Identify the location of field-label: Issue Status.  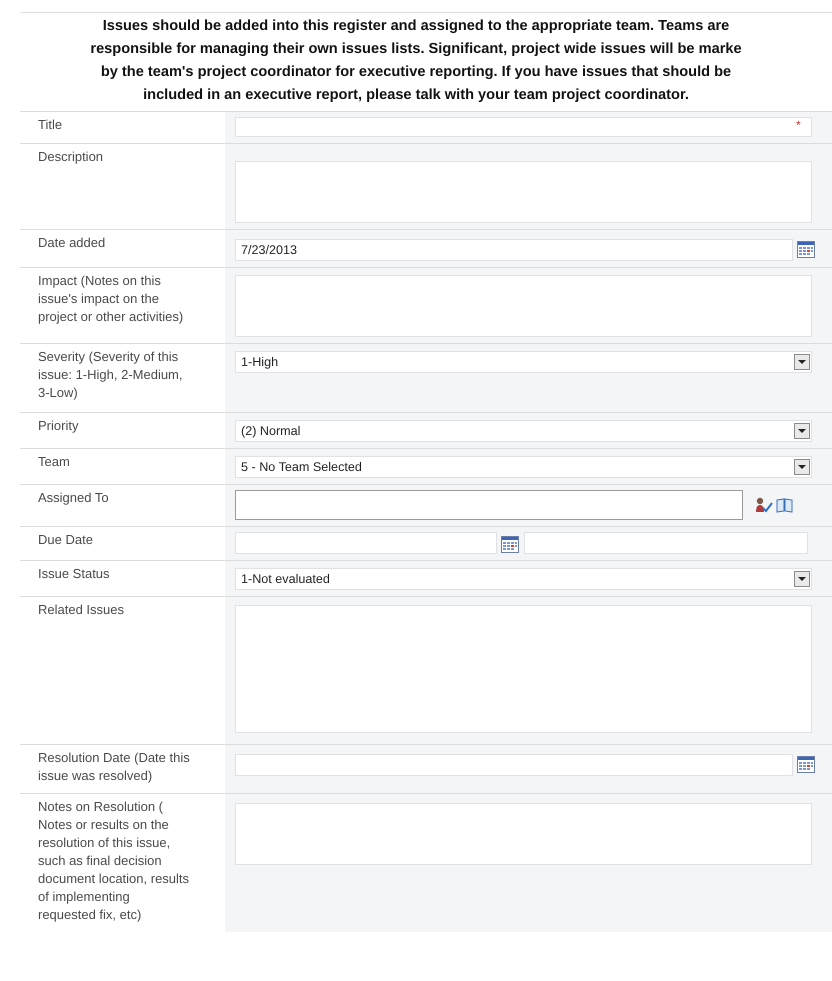
(74, 574).